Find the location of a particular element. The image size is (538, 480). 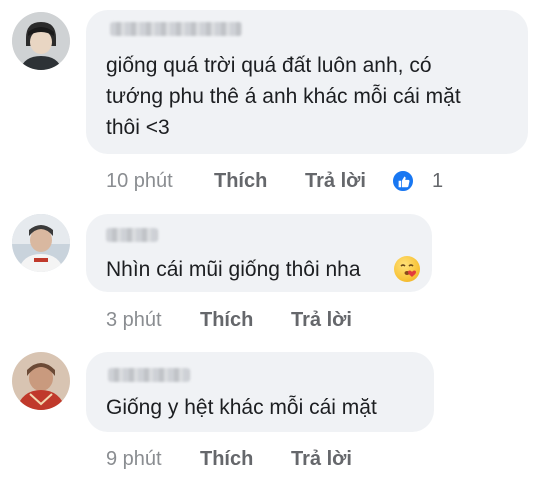

comment-text: Giống y hệt khác mỗi cái mặt is located at coordinates (241, 407).